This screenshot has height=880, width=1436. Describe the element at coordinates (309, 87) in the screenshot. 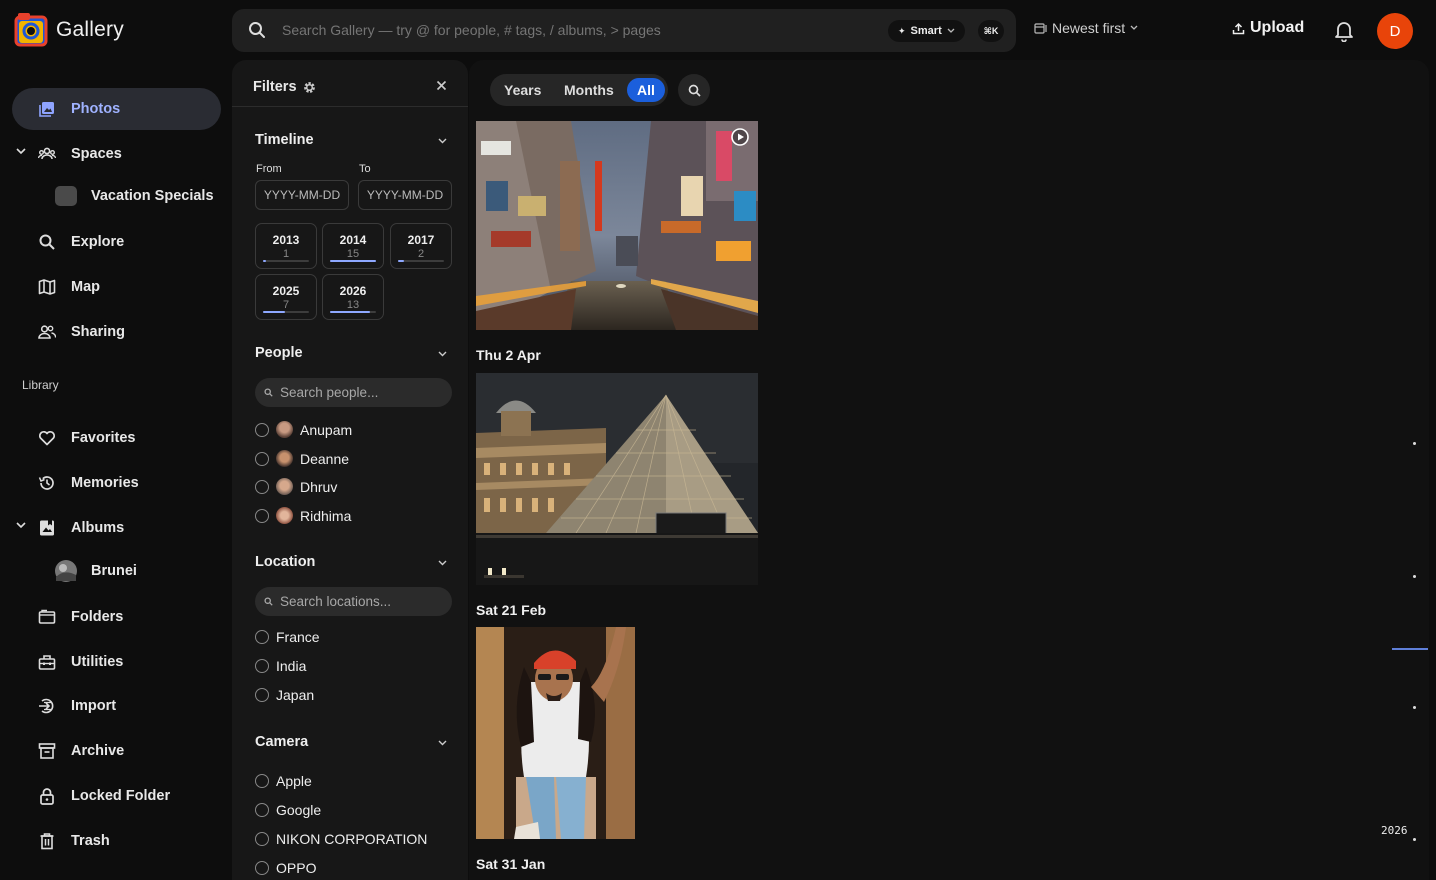

I see `gear-icon` at that location.